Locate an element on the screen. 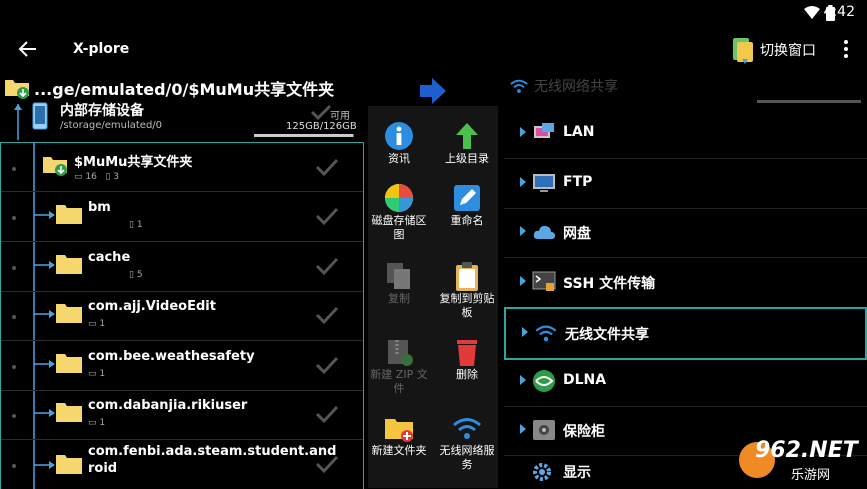 The width and height of the screenshot is (867, 489). list-item: $MuMu共享文件夹 ▭ 16 ▯ 3 is located at coordinates (182, 167).